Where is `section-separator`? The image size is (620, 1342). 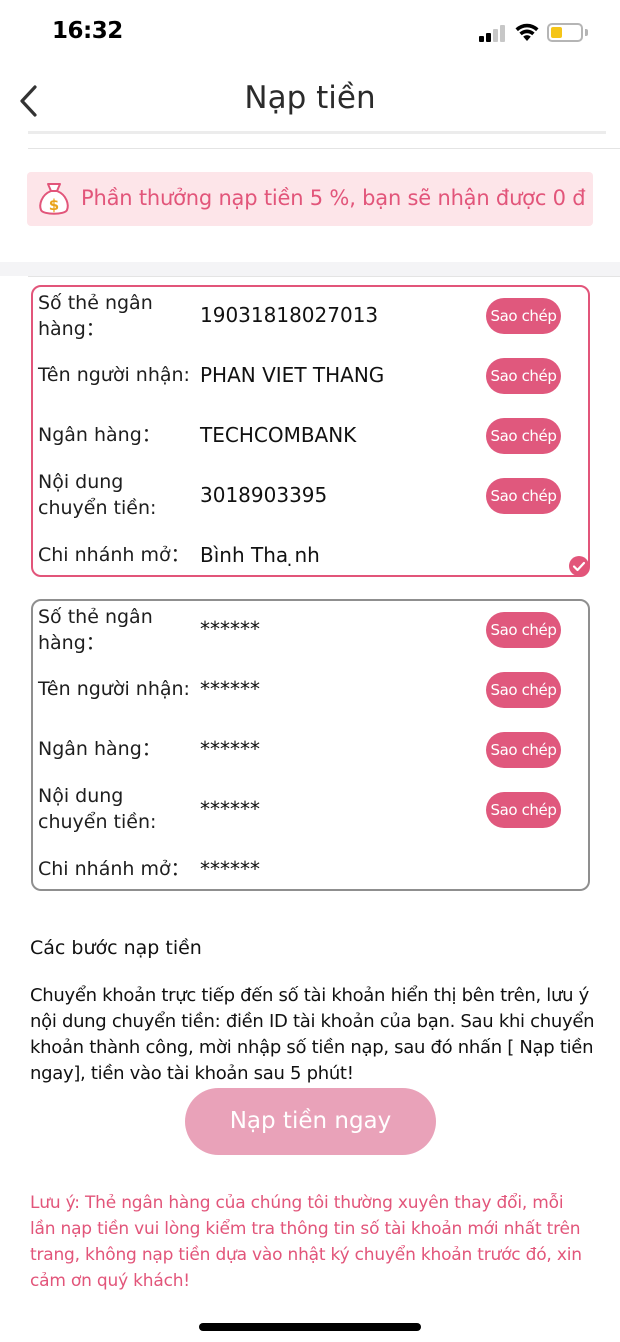
section-separator is located at coordinates (310, 269).